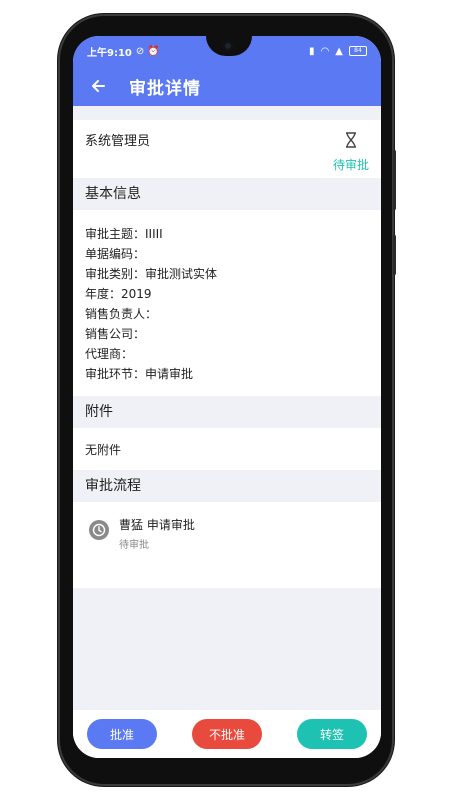  I want to click on reject-button: 不批准, so click(227, 734).